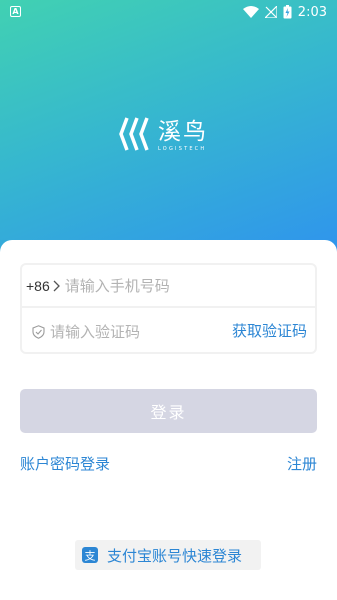 Image resolution: width=337 pixels, height=600 pixels. I want to click on login-input-group: +86 获取验证码, so click(168, 308).